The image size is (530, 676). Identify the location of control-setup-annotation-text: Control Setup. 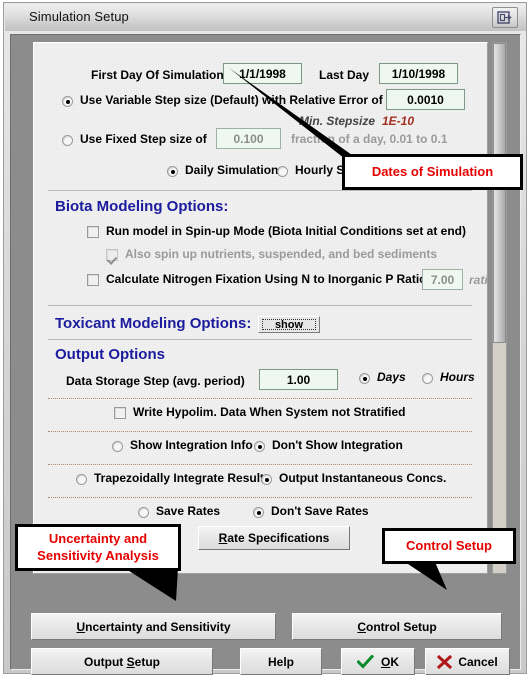
(449, 545).